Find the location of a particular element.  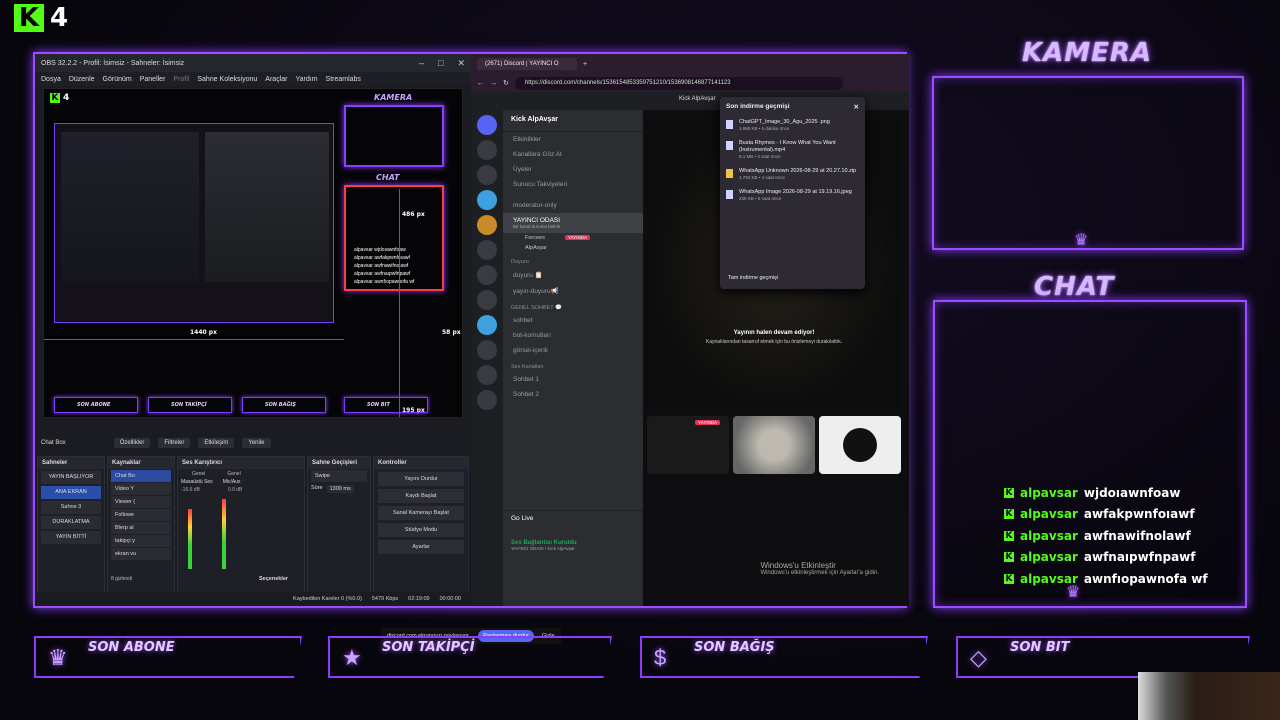

settings-button: Ayarlar is located at coordinates (421, 547).